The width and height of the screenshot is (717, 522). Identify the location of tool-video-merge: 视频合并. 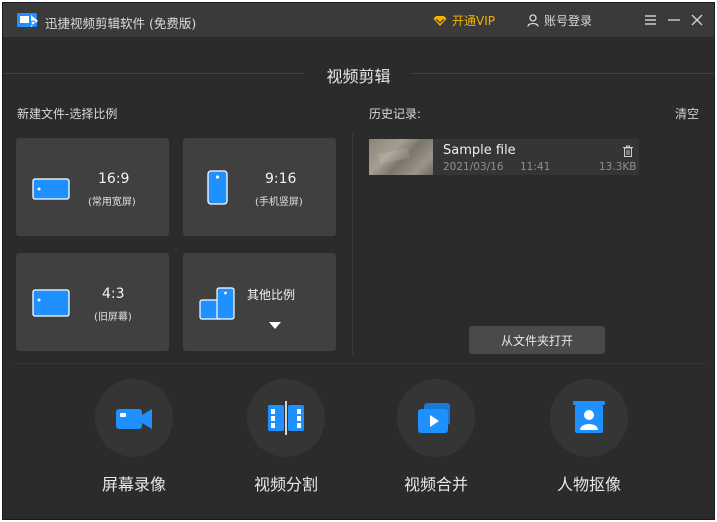
(436, 444).